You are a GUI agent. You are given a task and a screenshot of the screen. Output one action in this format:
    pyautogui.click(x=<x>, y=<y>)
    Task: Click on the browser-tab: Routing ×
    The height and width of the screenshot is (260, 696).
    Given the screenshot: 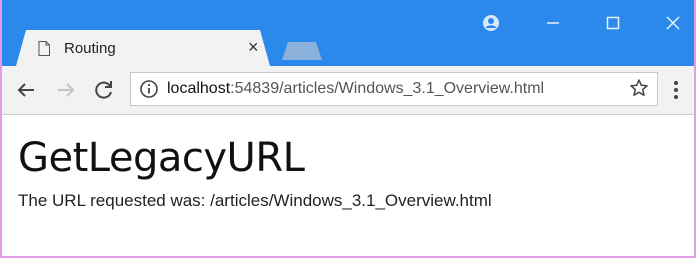 What is the action you would take?
    pyautogui.click(x=143, y=48)
    